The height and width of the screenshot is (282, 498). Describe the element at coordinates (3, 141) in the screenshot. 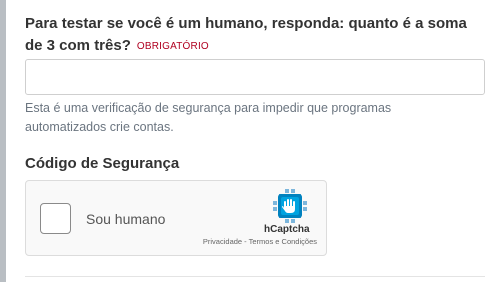

I see `left-edge-scroll-strip` at that location.